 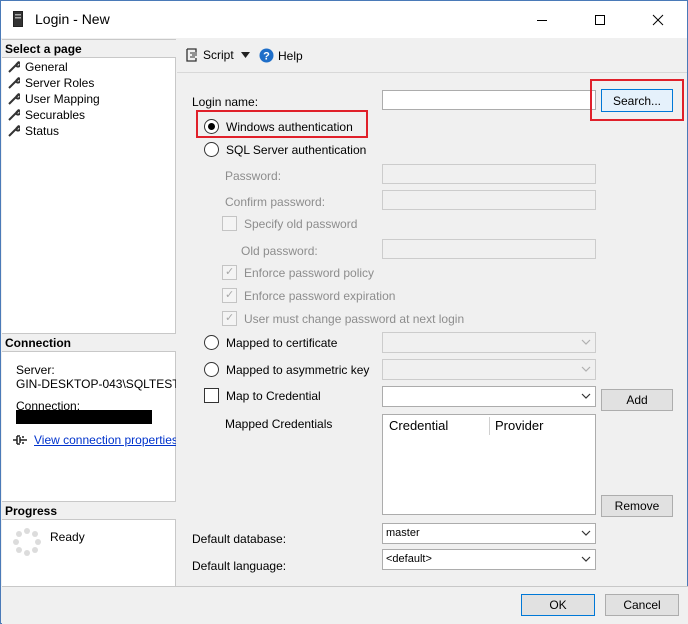 I want to click on mapped-to-asymmetric-key-label: Mapped to asymmetric key, so click(x=298, y=370).